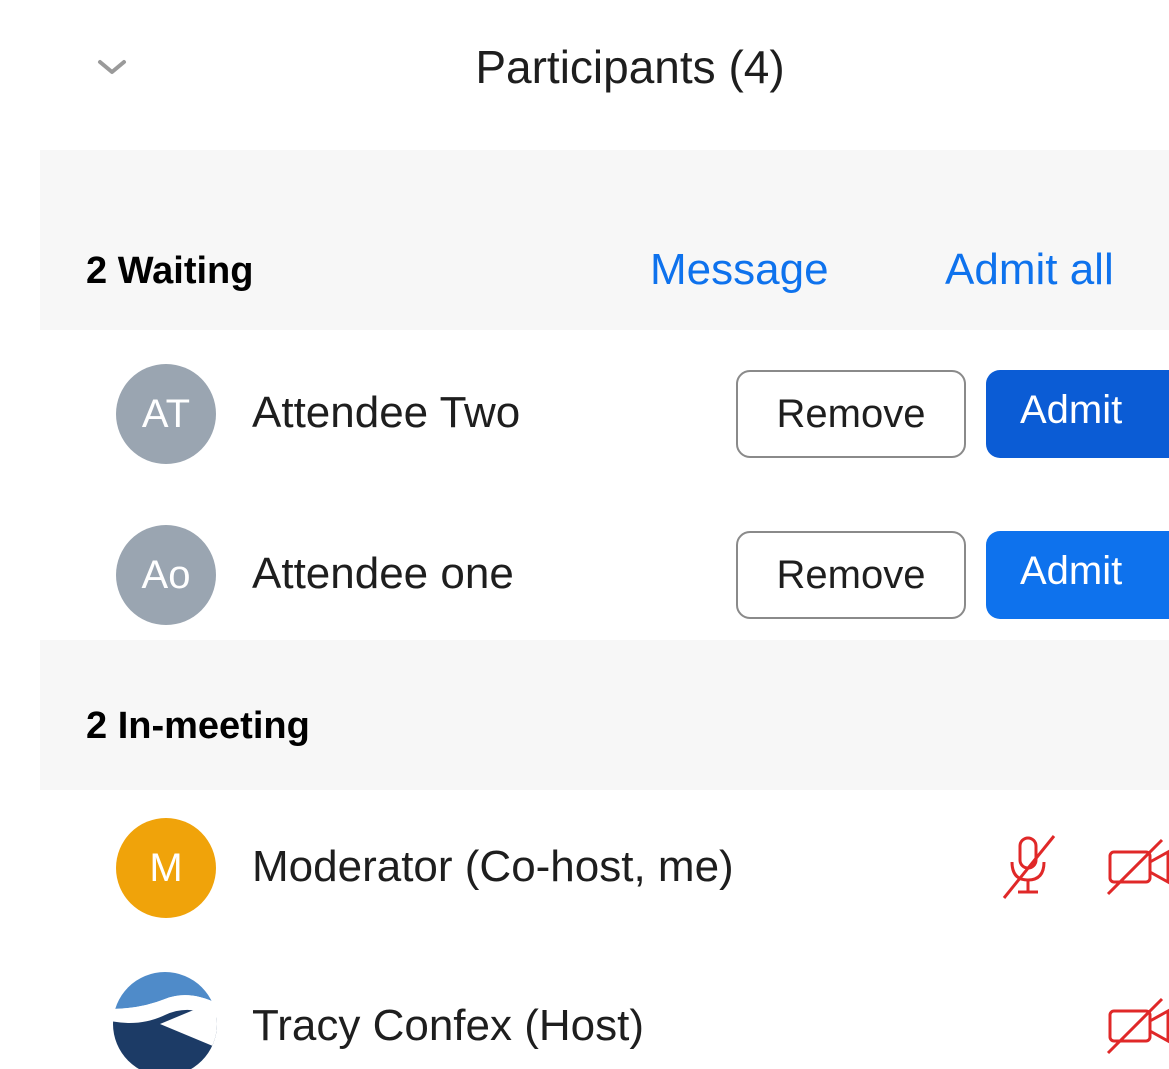 The width and height of the screenshot is (1169, 1069). I want to click on mic-muted-icon, so click(1030, 869).